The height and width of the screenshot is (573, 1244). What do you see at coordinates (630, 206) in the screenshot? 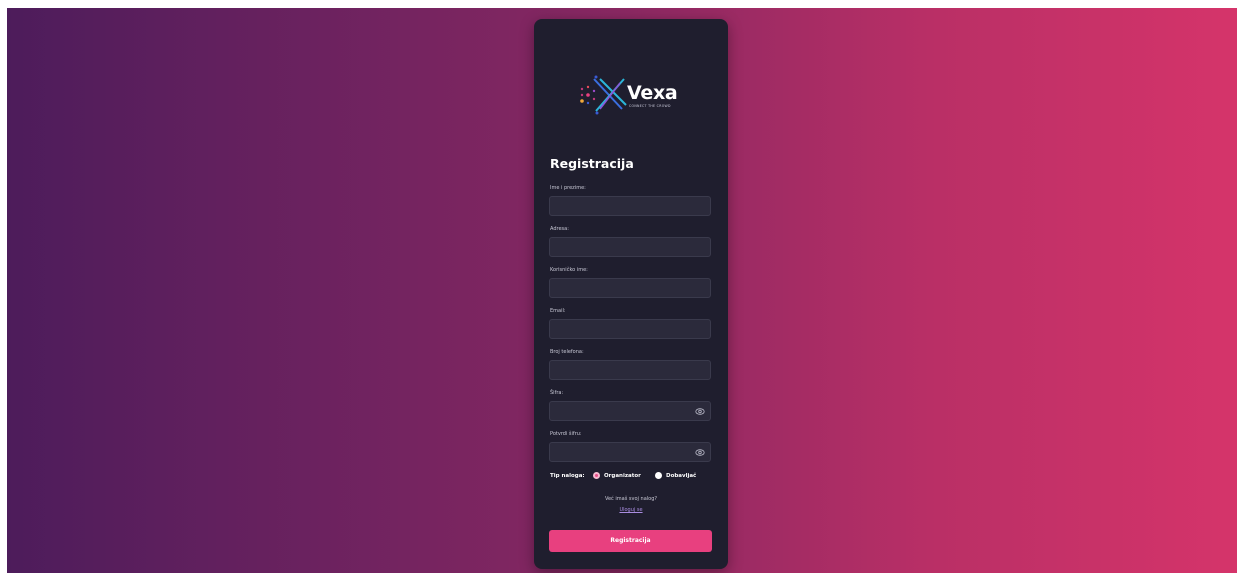
I see `full-name-input` at bounding box center [630, 206].